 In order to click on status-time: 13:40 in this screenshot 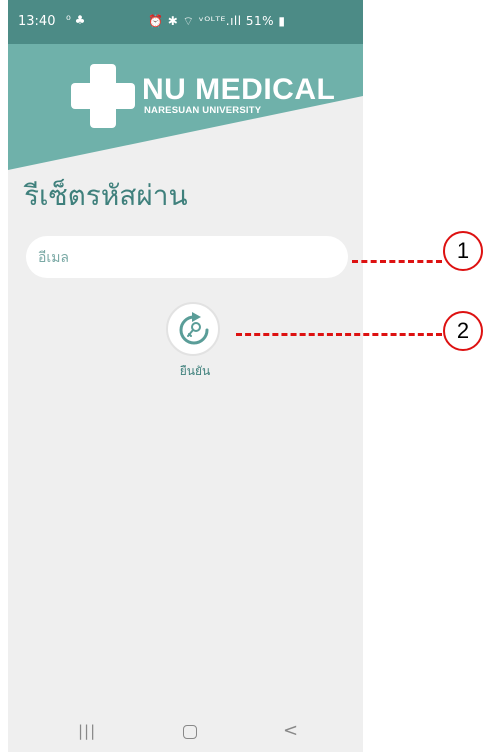, I will do `click(37, 21)`.